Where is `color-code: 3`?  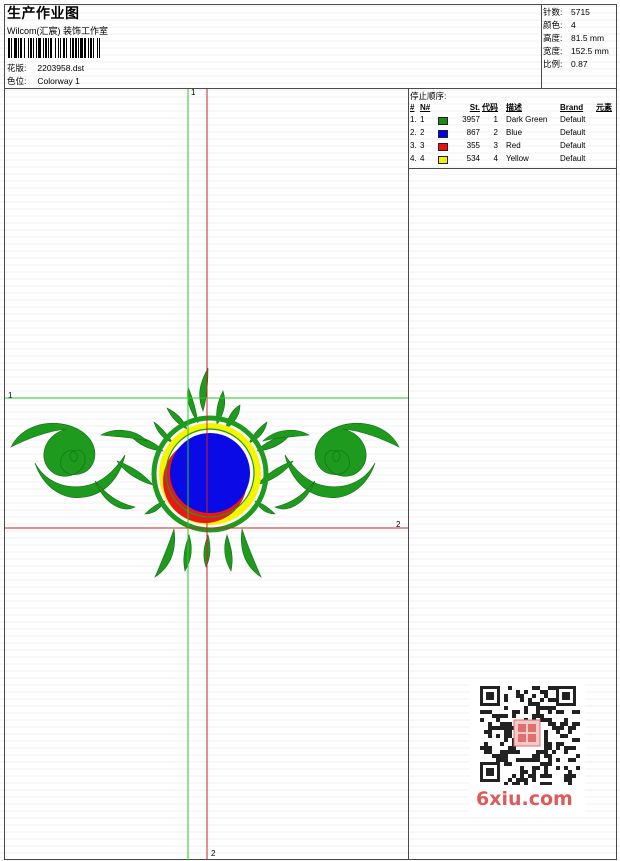 color-code: 3 is located at coordinates (495, 145).